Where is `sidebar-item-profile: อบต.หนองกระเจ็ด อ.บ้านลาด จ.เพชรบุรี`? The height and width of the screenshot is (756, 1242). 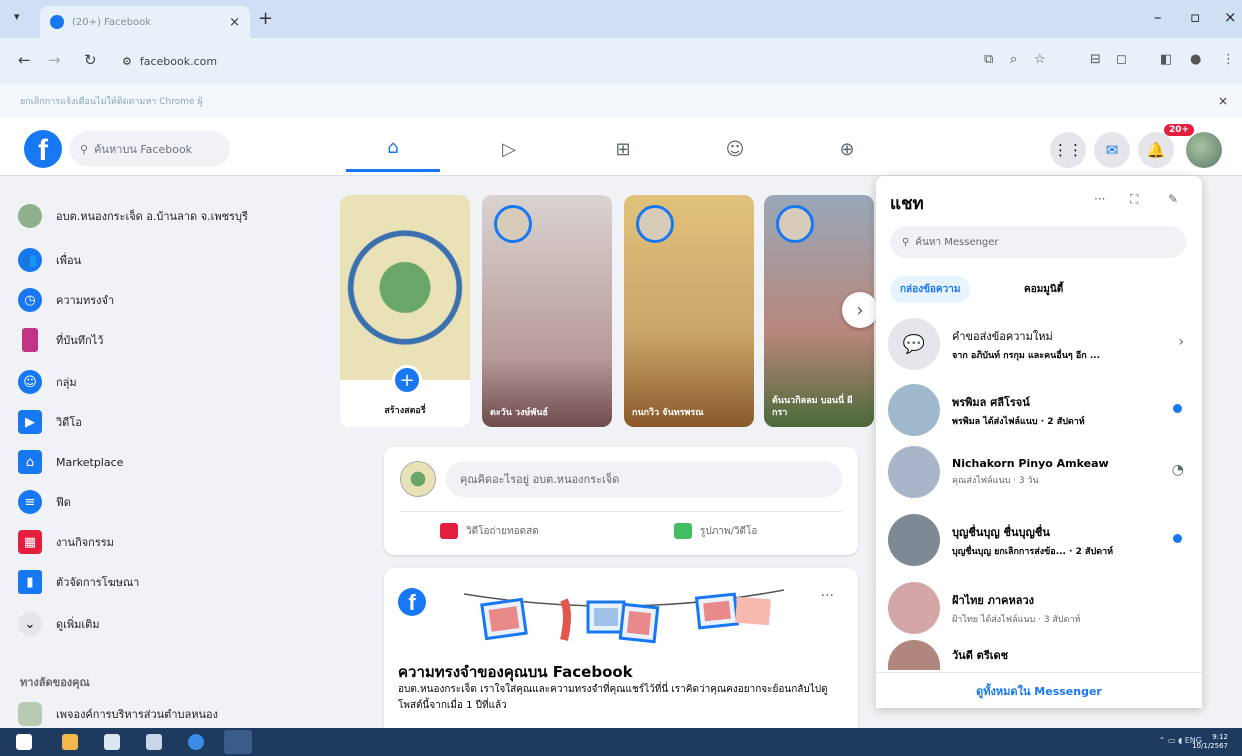 sidebar-item-profile: อบต.หนองกระเจ็ด อ.บ้านลาด จ.เพชรบุรี is located at coordinates (153, 216).